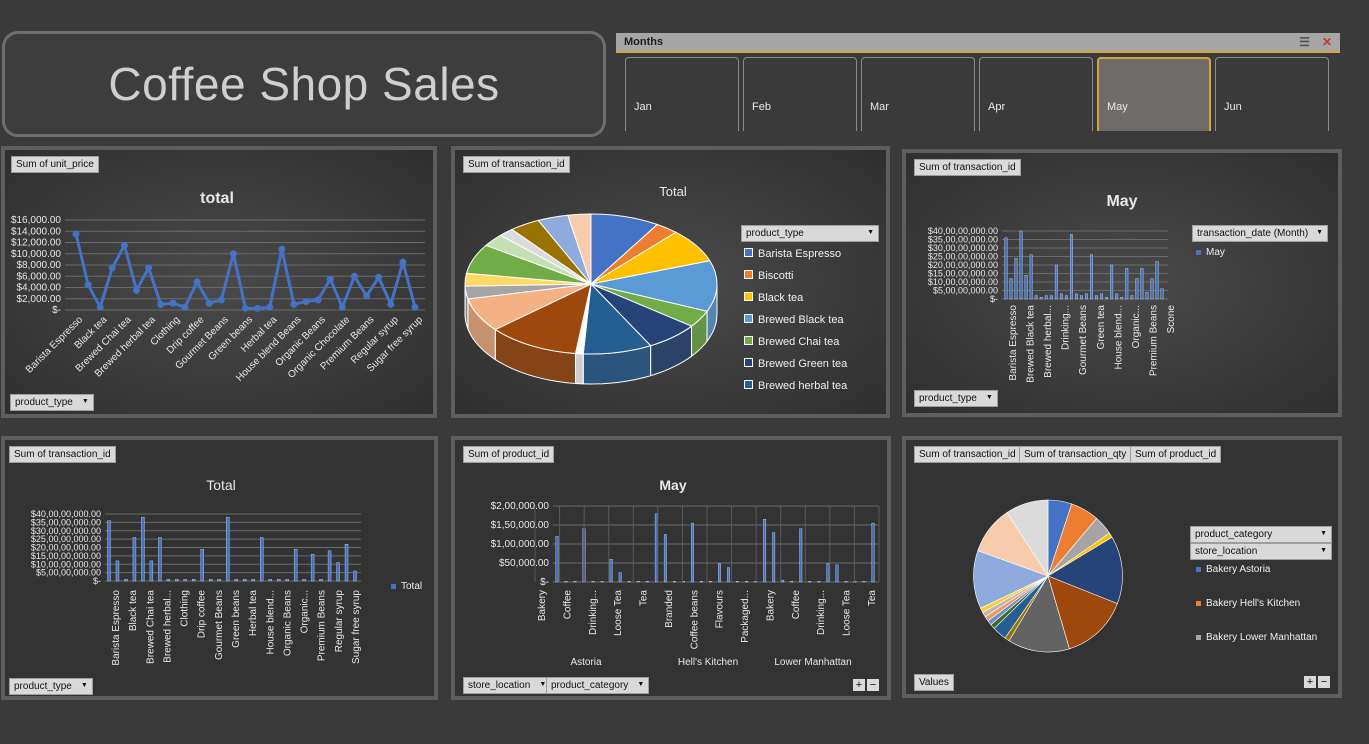 This screenshot has height=744, width=1369. What do you see at coordinates (185, 608) in the screenshot?
I see `x-tick-label: Clothing` at bounding box center [185, 608].